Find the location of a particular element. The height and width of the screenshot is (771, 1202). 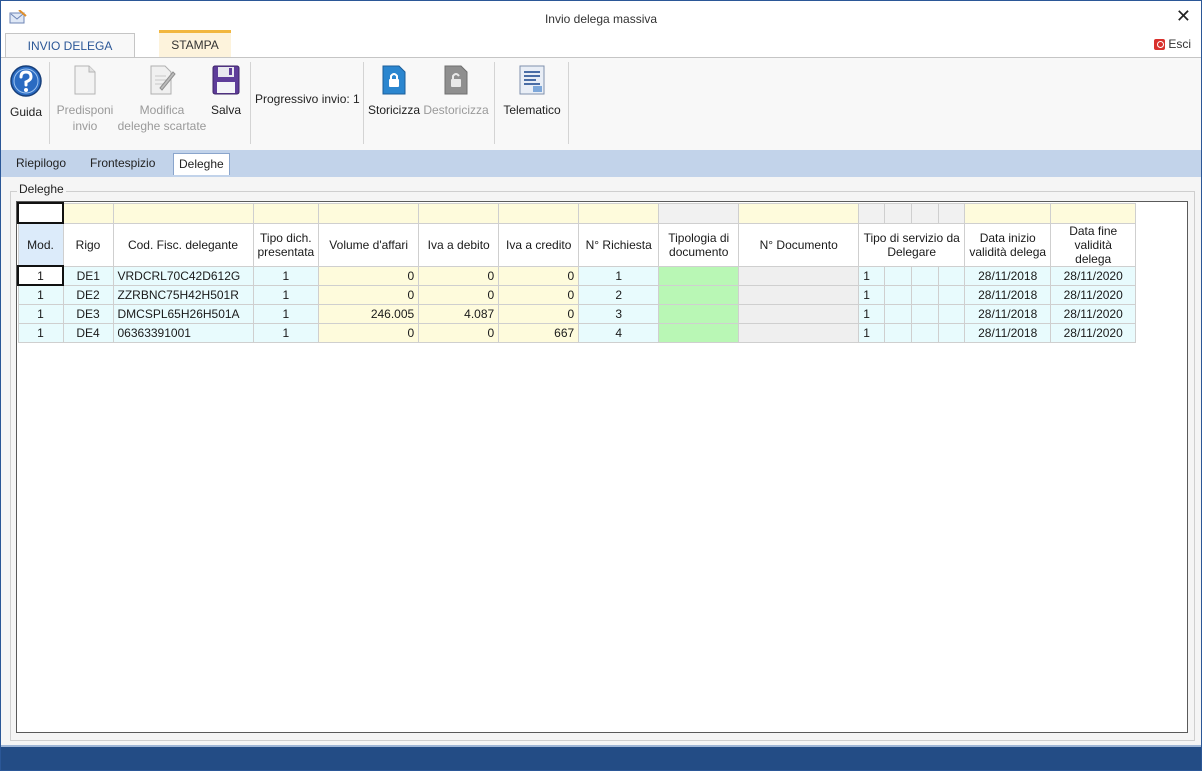

cell-debito: 4.087 is located at coordinates (459, 313).